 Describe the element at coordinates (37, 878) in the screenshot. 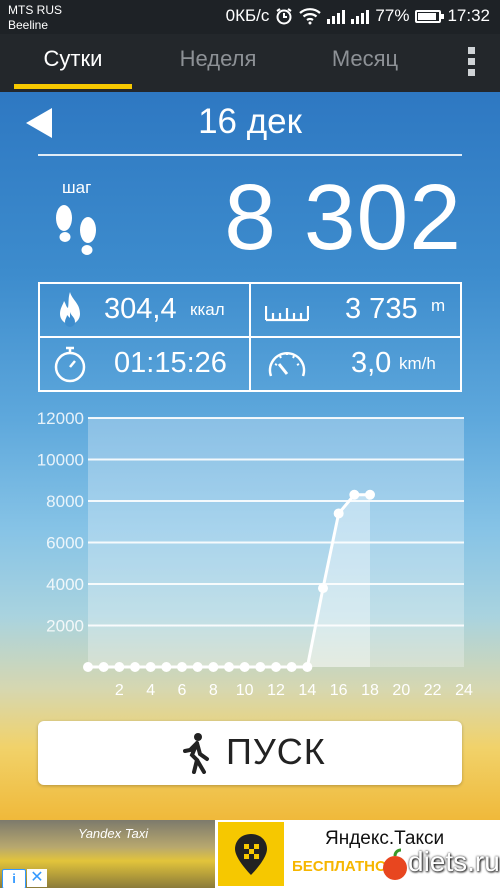

I see `ad-close-icon: ✕` at that location.